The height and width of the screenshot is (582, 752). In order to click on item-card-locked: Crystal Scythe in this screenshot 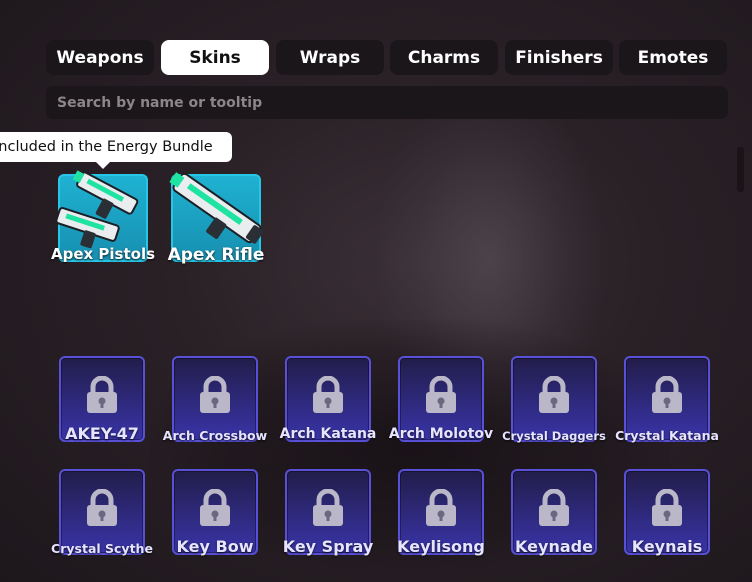, I will do `click(102, 512)`.